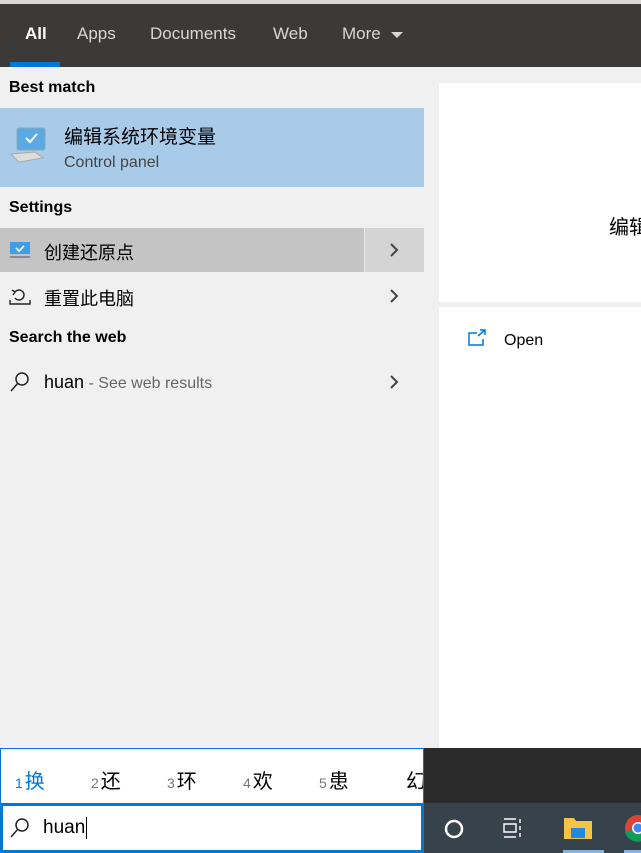  I want to click on computer-icon, so click(27, 145).